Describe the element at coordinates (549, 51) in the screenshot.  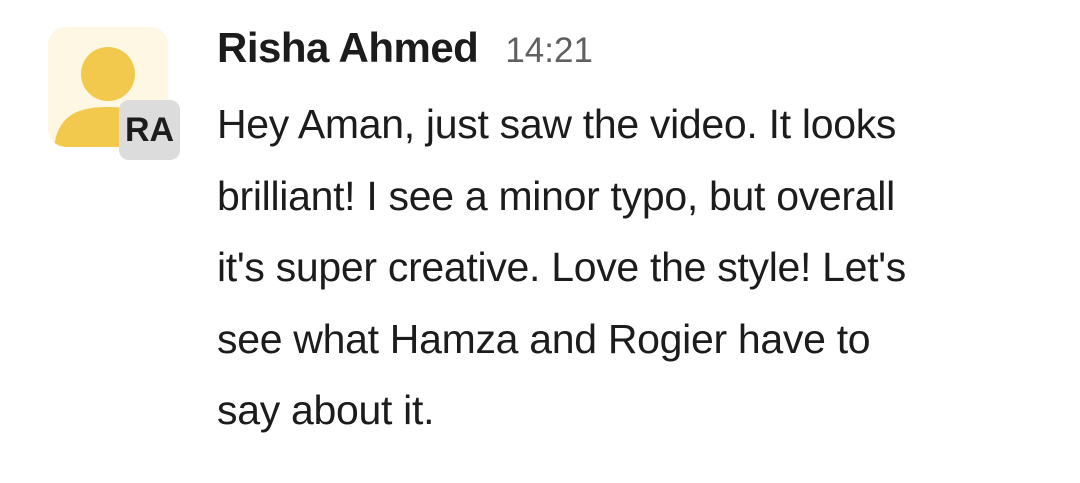
I see `message-timestamp: 14:21` at that location.